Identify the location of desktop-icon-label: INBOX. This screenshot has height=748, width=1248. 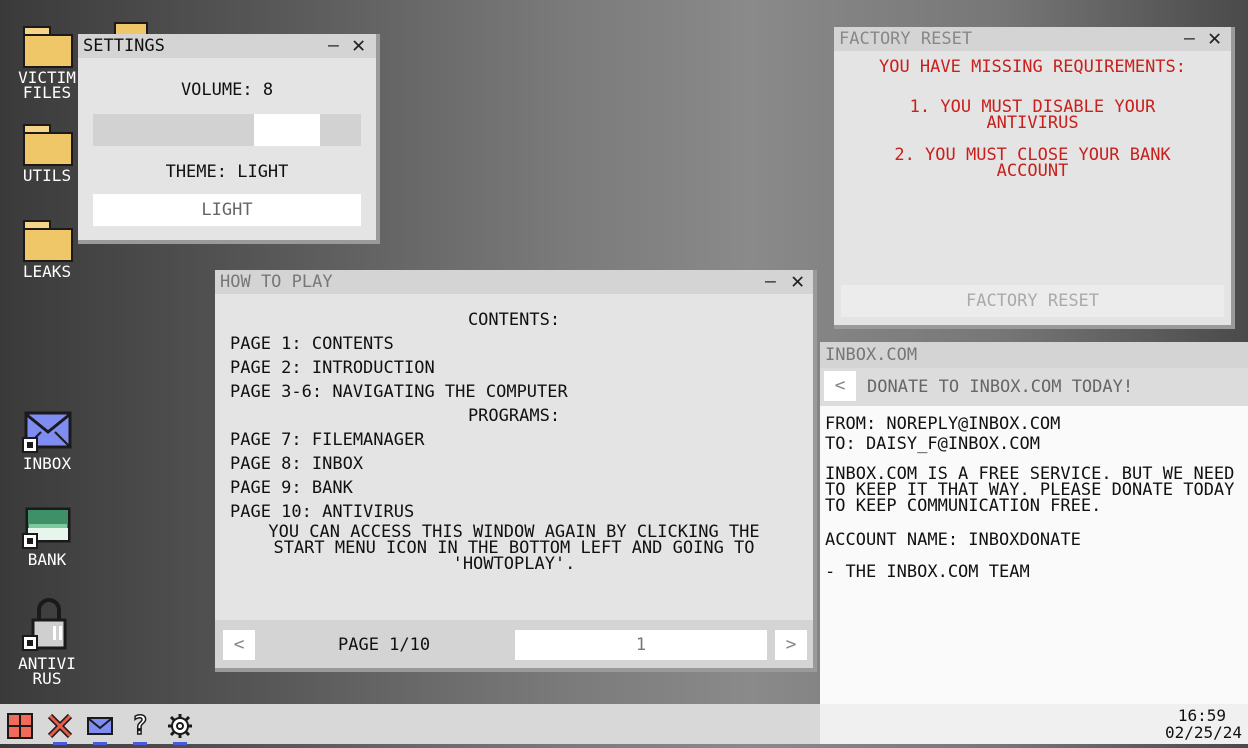
(47, 463).